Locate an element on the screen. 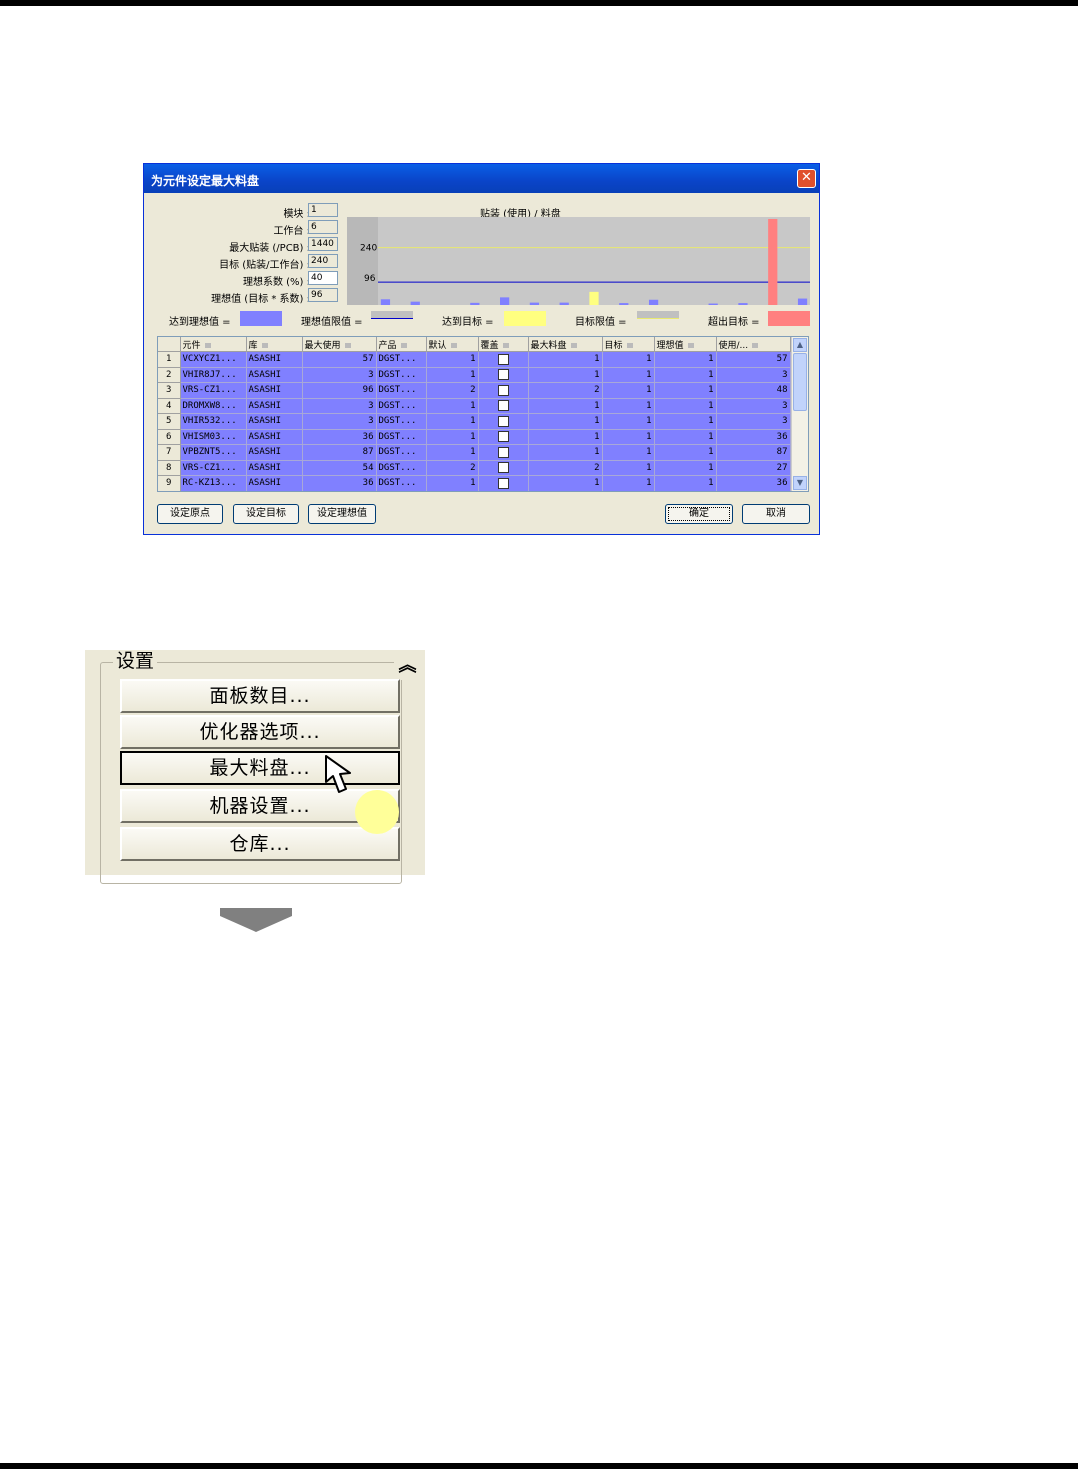 Image resolution: width=1078 pixels, height=1469 pixels. column-header: 默认 is located at coordinates (452, 344).